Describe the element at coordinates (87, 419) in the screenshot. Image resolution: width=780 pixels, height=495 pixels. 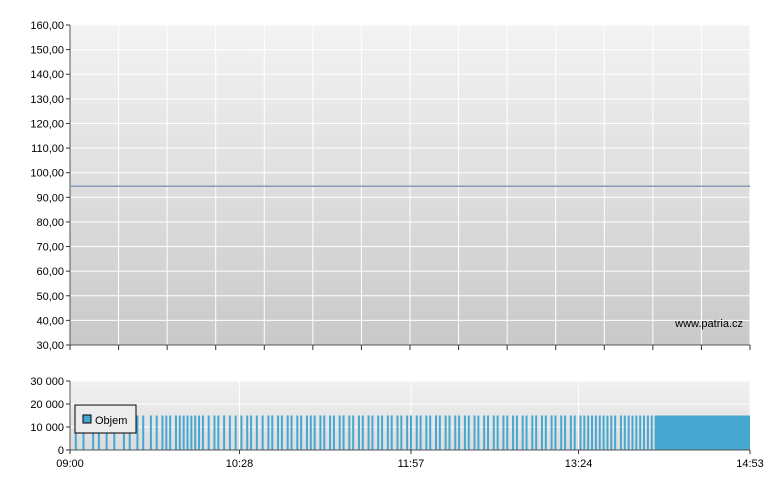
I see `legend-swatch` at that location.